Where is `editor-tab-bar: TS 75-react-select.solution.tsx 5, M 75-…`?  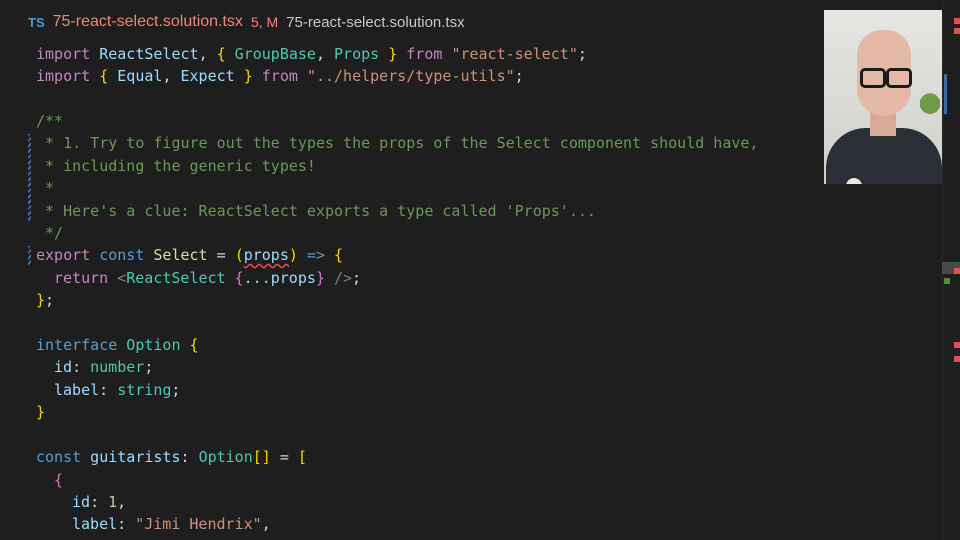
editor-tab-bar: TS 75-react-select.solution.tsx 5, M 75-… is located at coordinates (480, 22).